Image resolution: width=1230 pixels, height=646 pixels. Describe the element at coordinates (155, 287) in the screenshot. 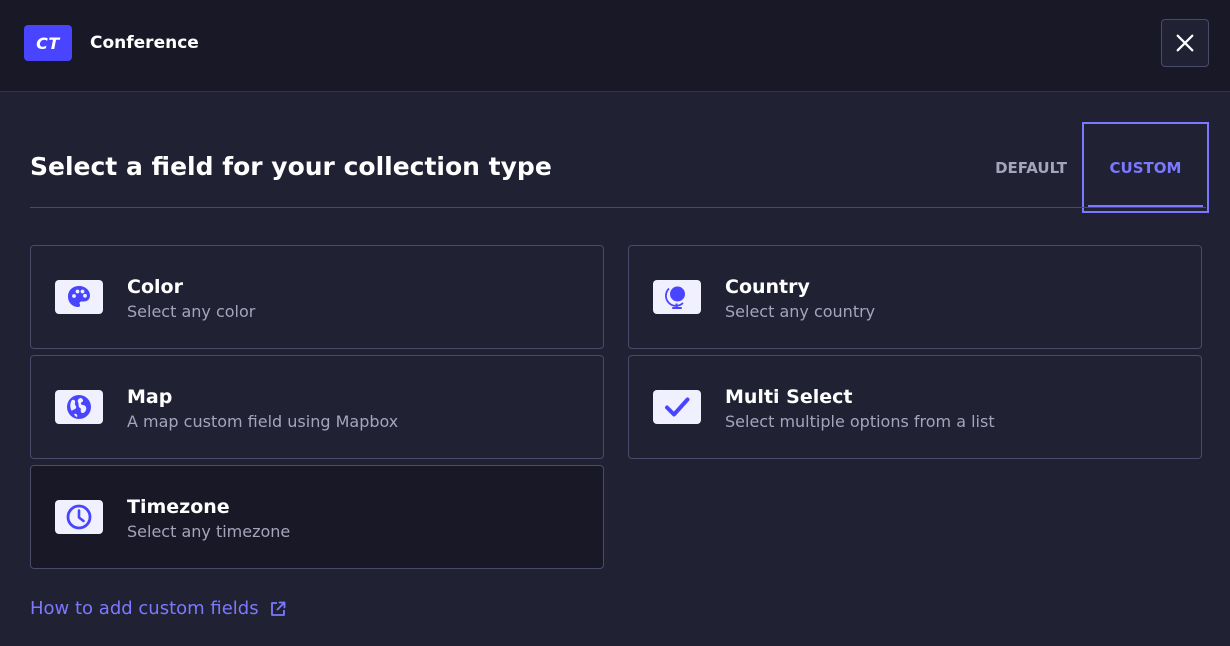

I see `field-title: Color` at that location.